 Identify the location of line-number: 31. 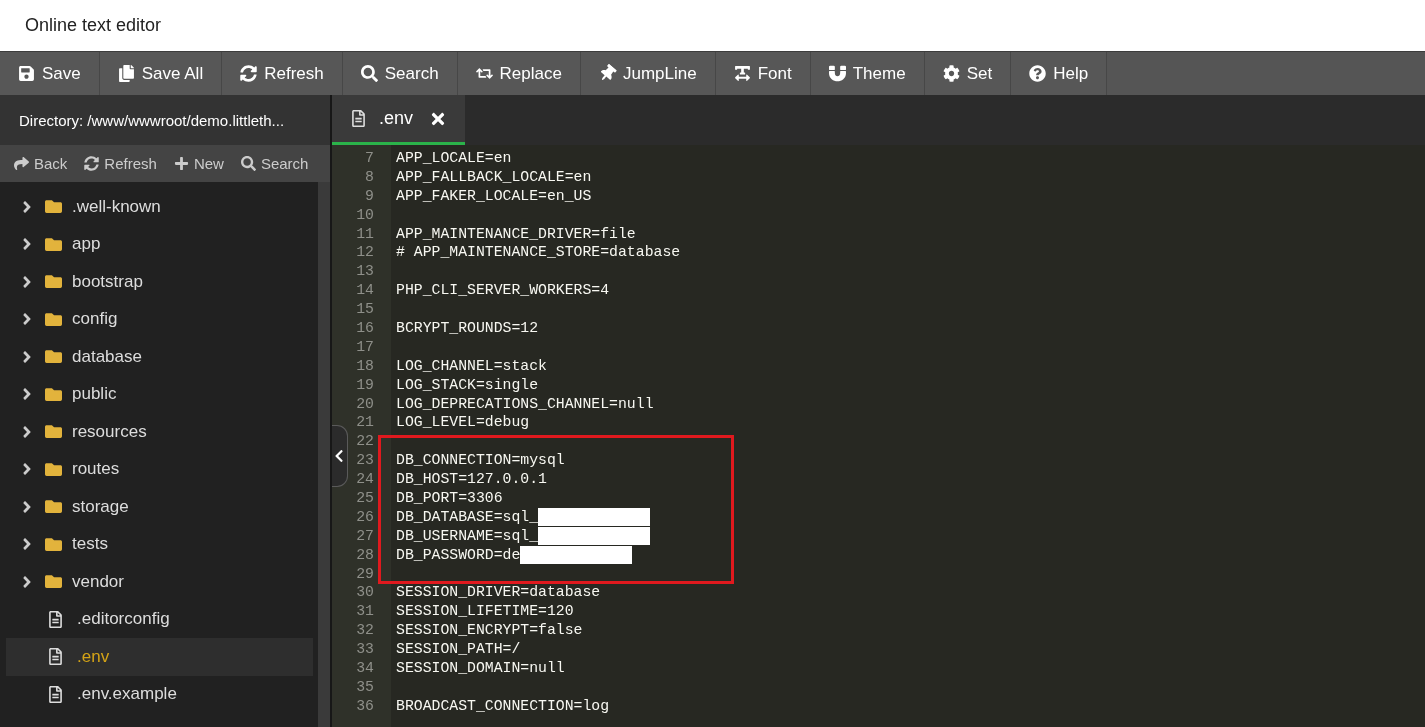
(365, 612).